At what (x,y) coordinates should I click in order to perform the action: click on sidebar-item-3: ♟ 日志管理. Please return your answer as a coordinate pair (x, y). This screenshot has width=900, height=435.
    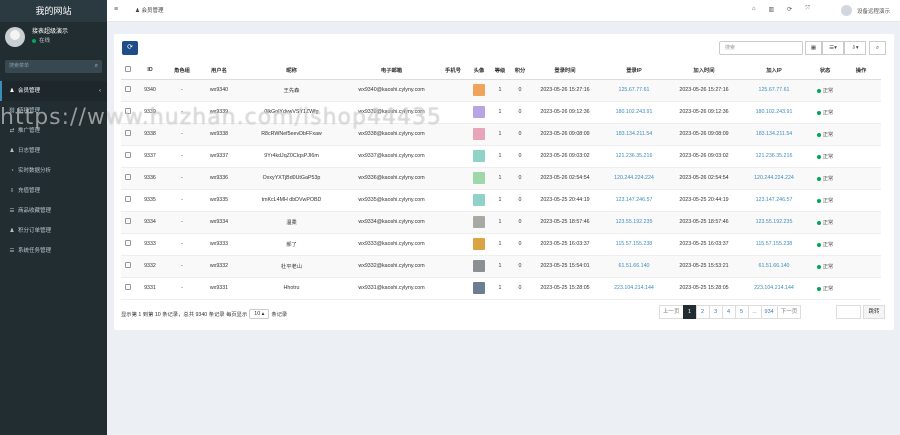
    Looking at the image, I should click on (53, 151).